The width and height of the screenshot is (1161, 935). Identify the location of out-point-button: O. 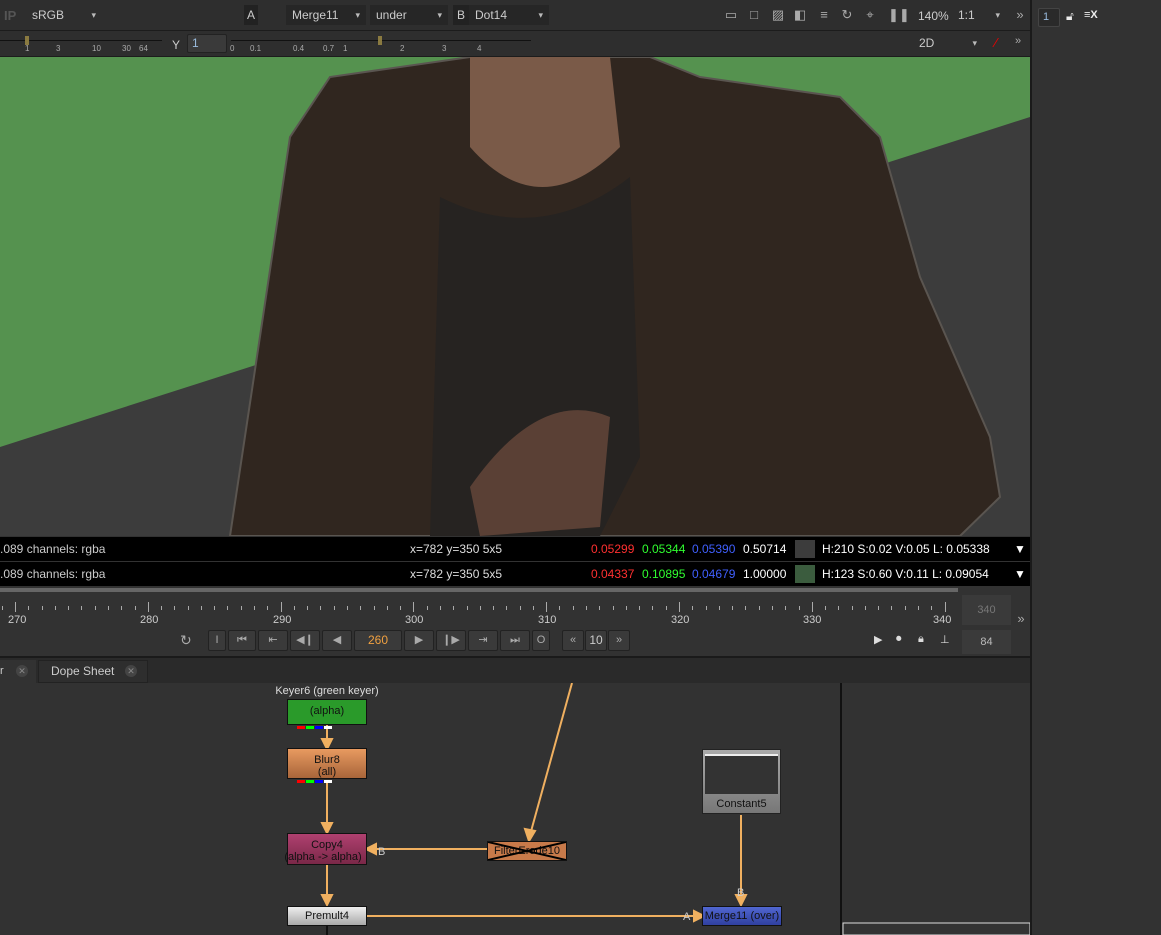
(541, 640).